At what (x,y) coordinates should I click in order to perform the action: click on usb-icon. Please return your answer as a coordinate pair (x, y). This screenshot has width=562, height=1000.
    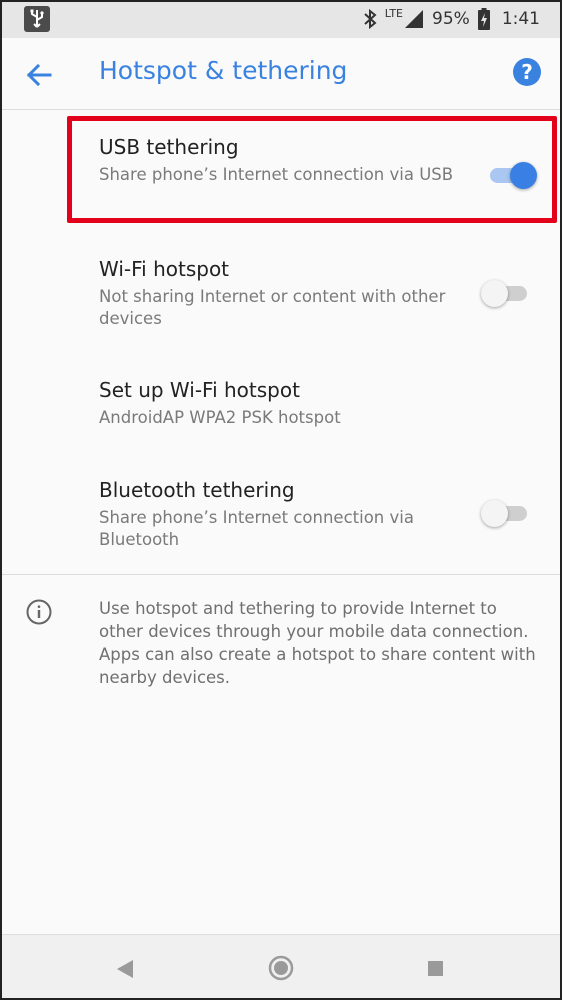
    Looking at the image, I should click on (37, 19).